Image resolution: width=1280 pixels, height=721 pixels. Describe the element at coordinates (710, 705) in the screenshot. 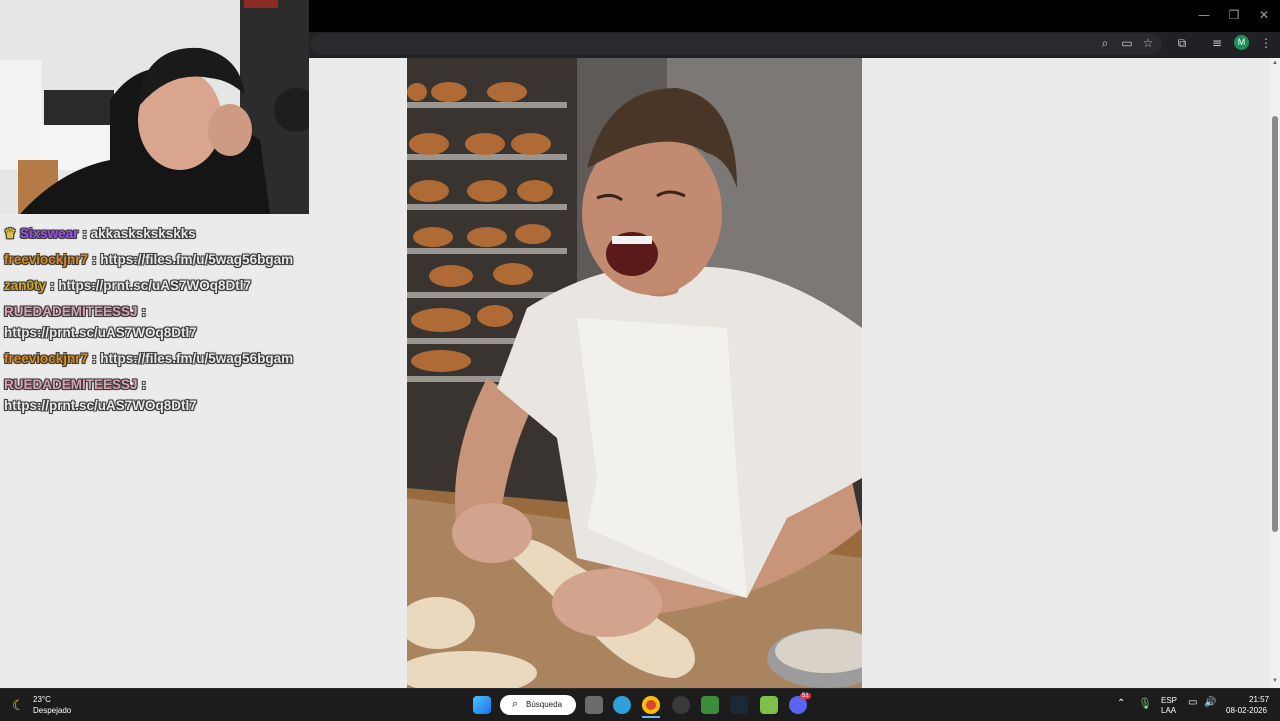

I see `minecraft-icon` at that location.